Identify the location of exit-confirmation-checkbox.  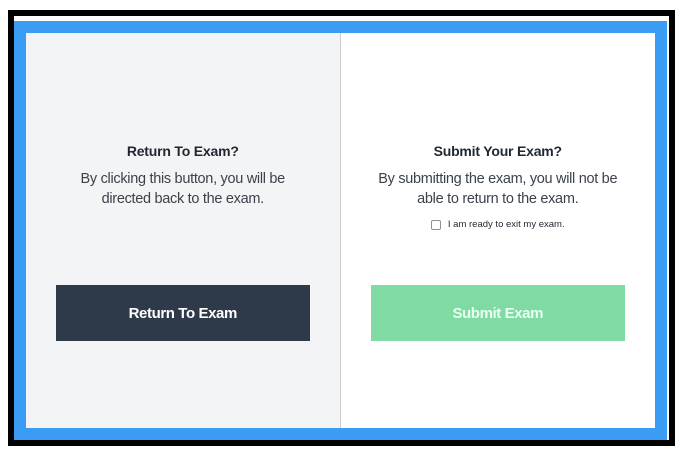
(435, 224).